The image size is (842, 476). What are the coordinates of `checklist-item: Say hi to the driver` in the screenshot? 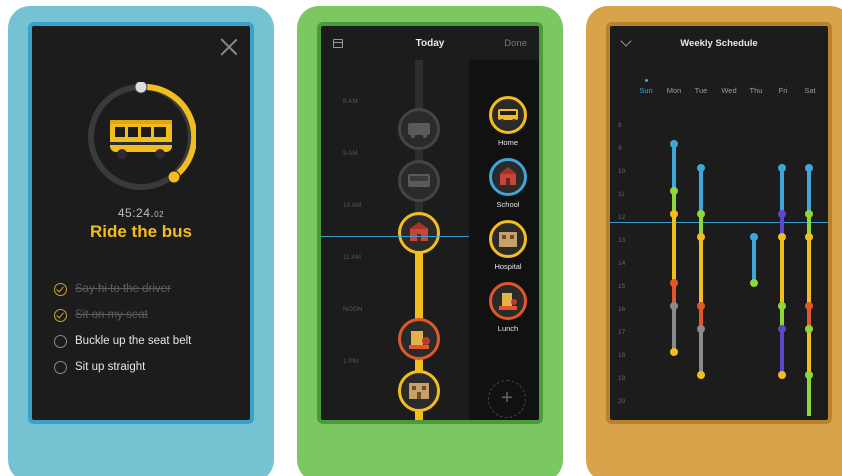 It's located at (122, 289).